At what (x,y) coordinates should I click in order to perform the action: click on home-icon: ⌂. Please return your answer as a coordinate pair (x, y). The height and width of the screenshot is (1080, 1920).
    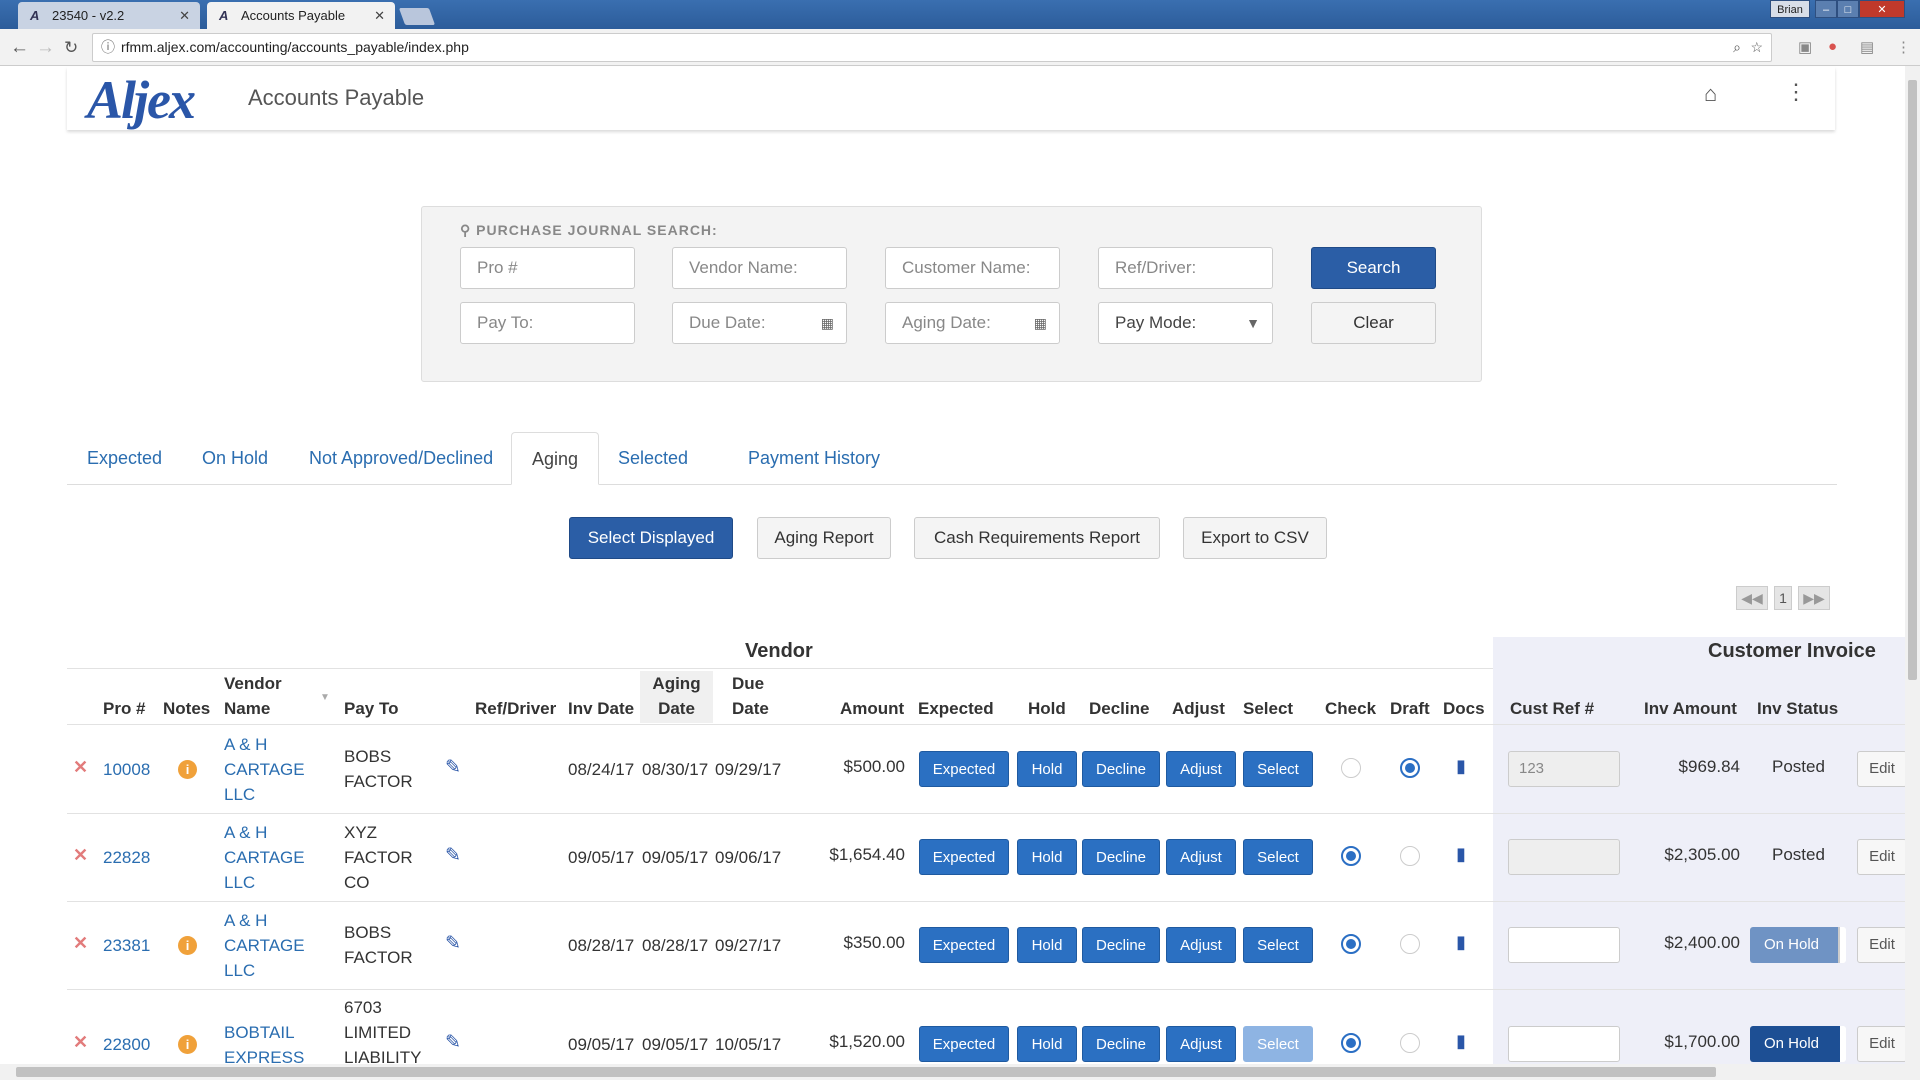
    Looking at the image, I should click on (1710, 94).